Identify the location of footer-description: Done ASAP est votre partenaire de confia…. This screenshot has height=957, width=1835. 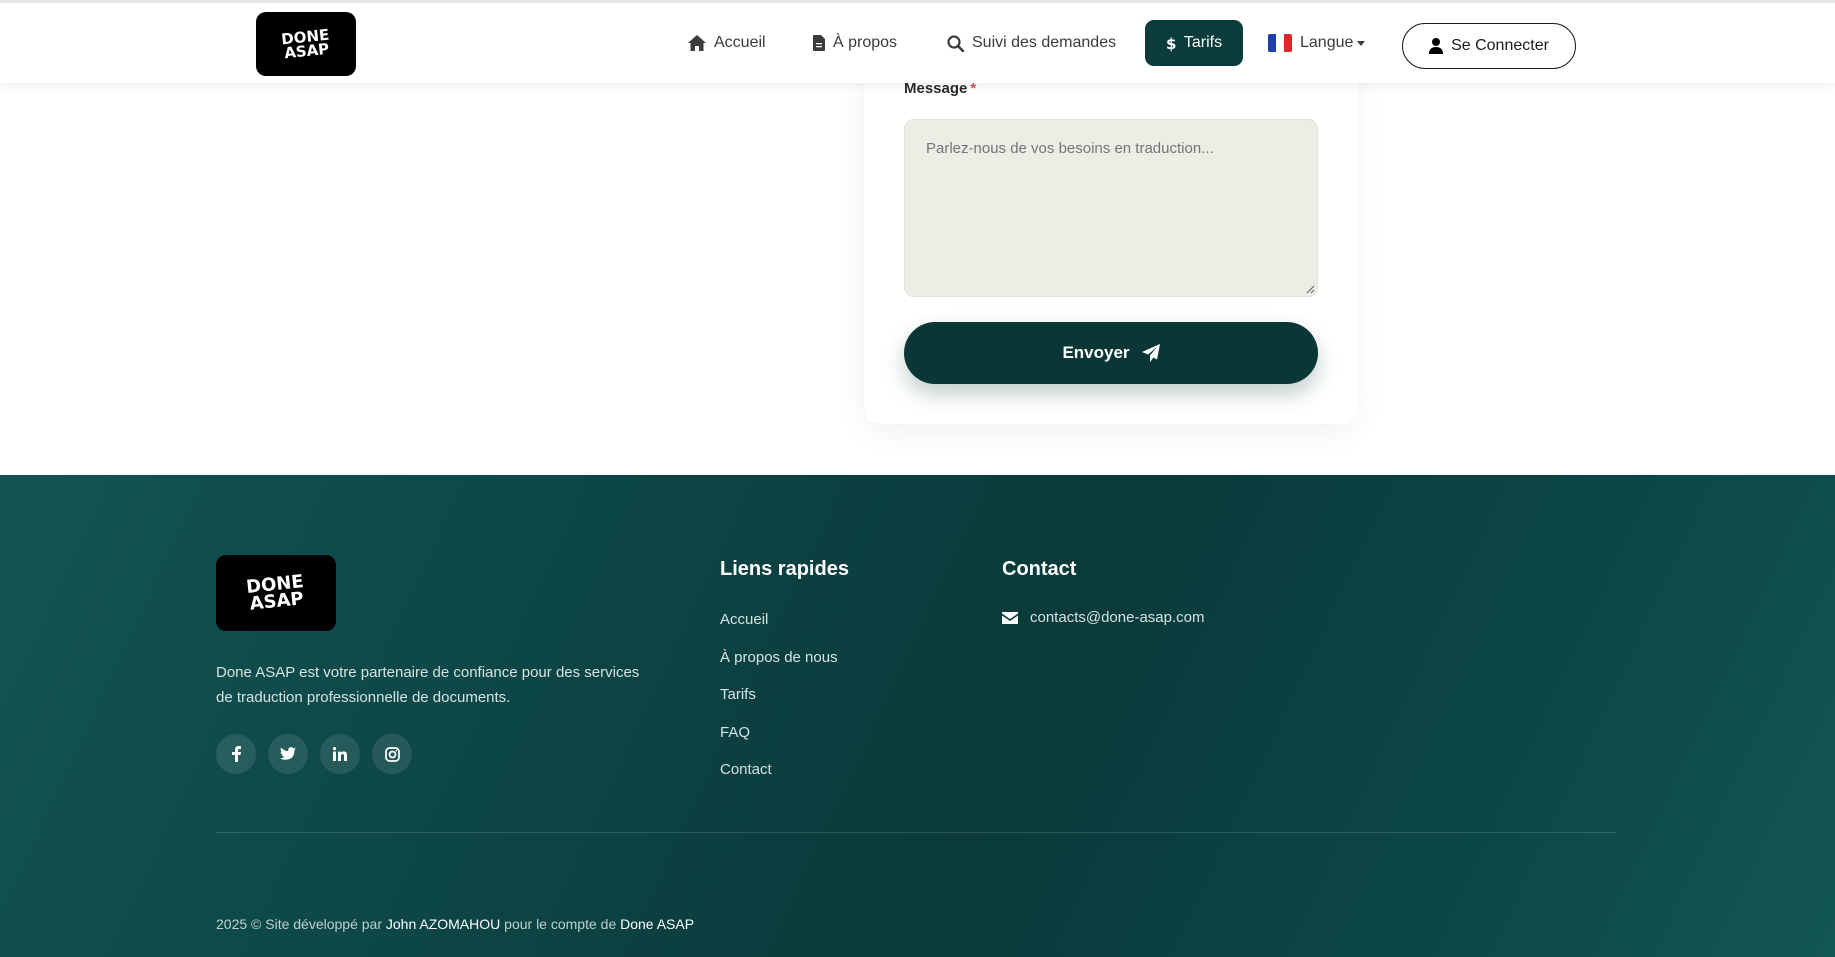
(428, 685).